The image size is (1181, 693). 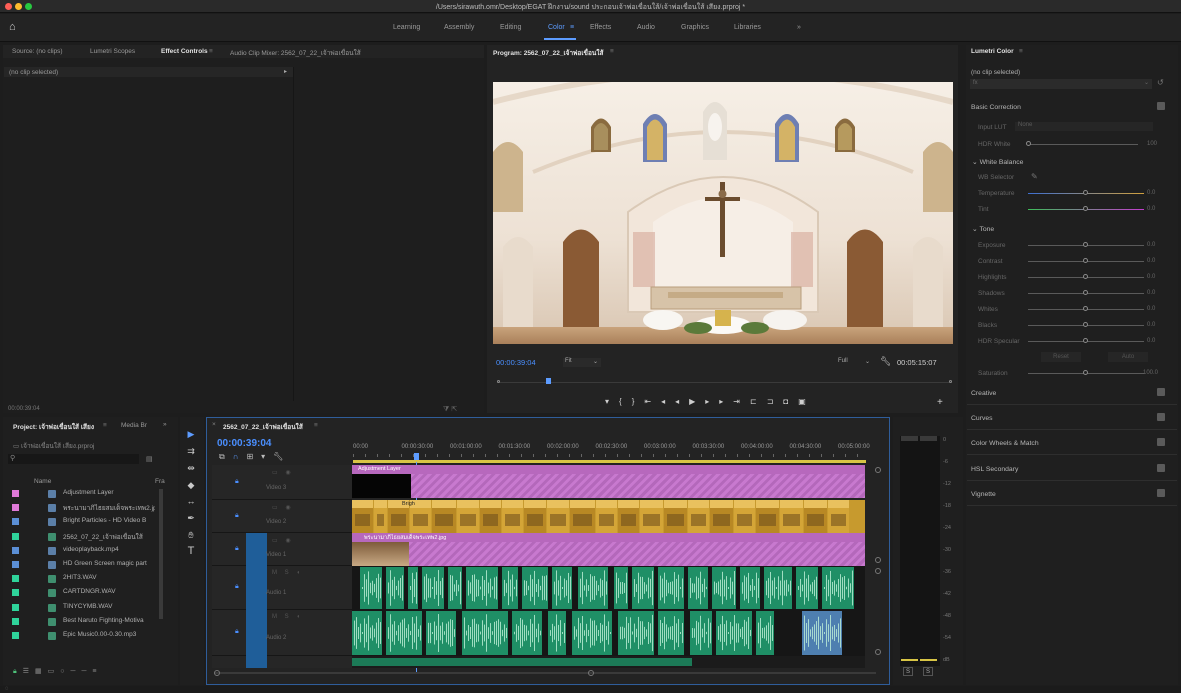 I want to click on project-item: Adjustment Layer, so click(x=83, y=495).